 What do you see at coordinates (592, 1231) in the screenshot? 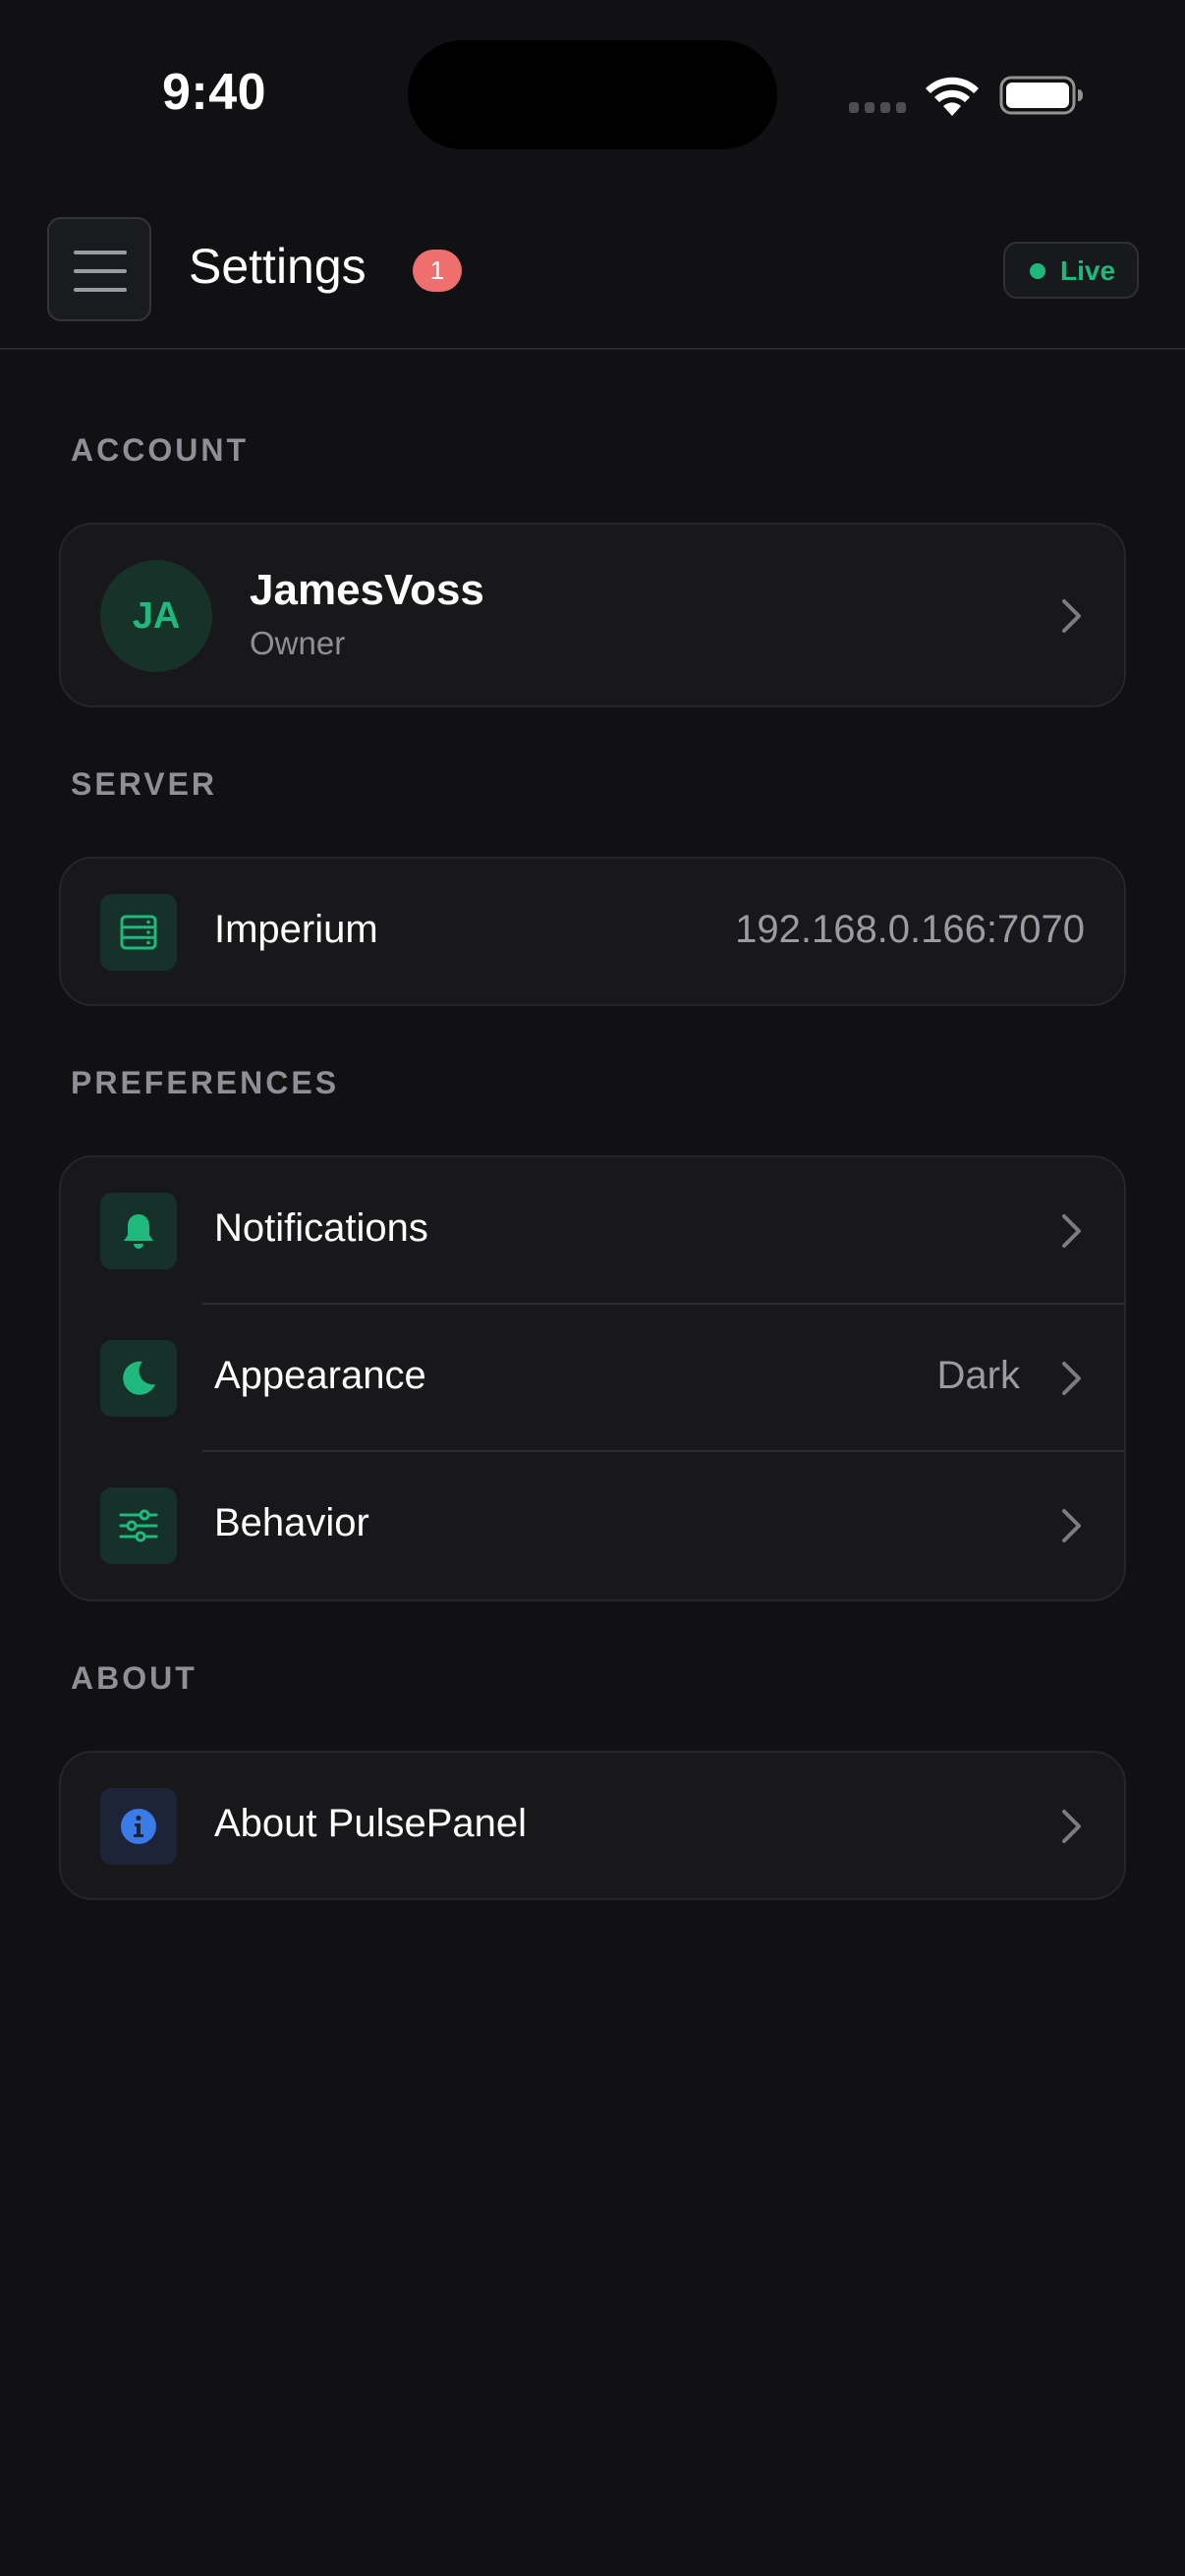
I see `preferences-row-notifications: Notifications` at bounding box center [592, 1231].